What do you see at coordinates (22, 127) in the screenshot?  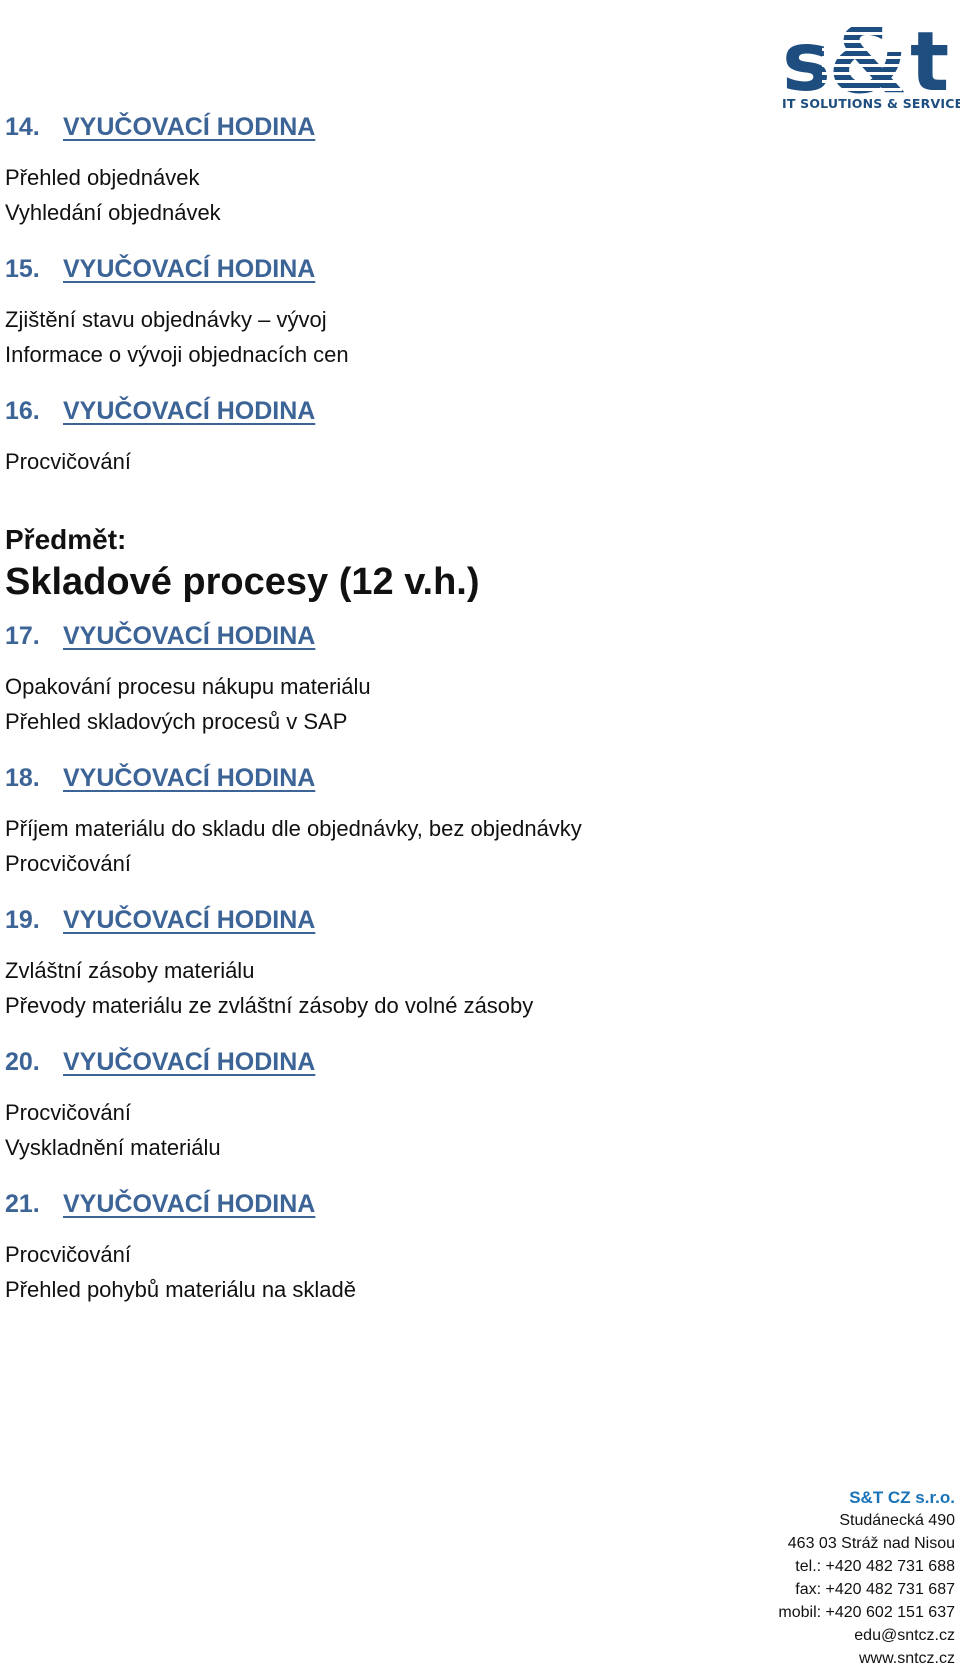 I see `lesson-number: 14.` at bounding box center [22, 127].